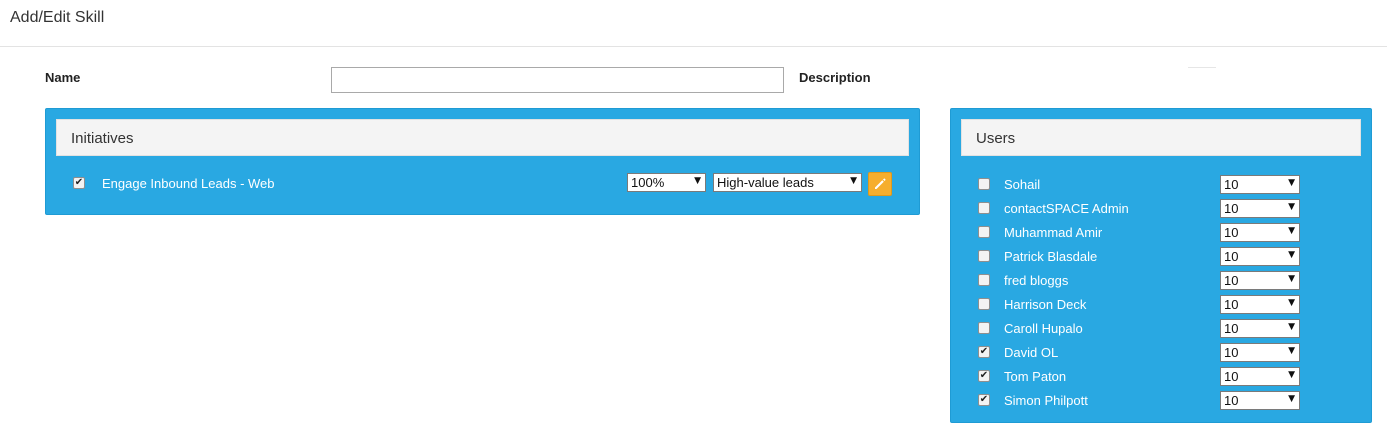 The width and height of the screenshot is (1387, 444). I want to click on initiative-checkbox: ✔, so click(79, 183).